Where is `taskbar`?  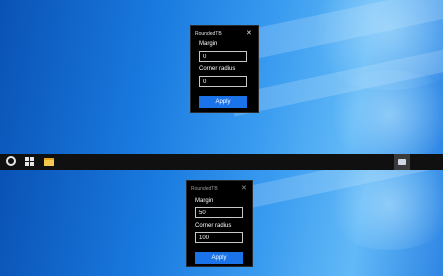 taskbar is located at coordinates (221, 162).